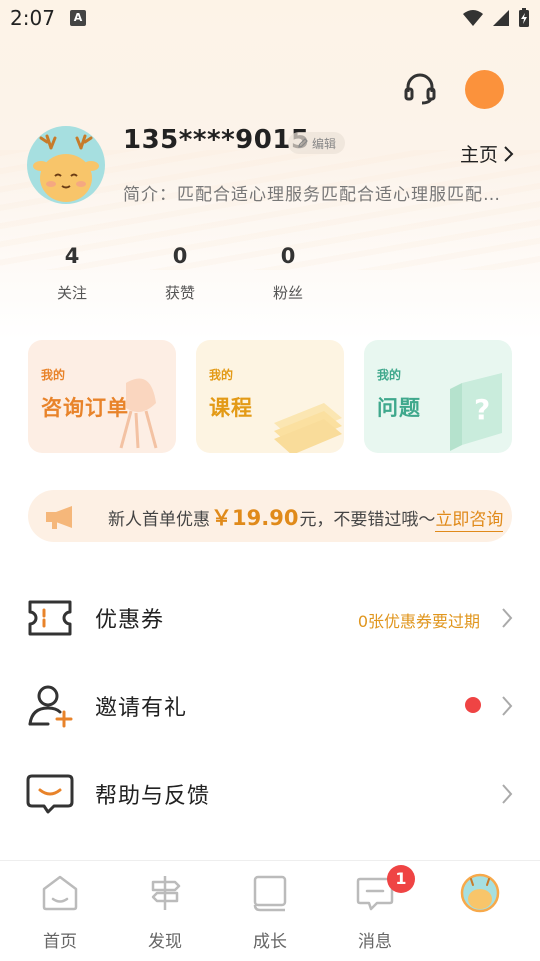 The image size is (540, 961). I want to click on megaphone-icon, so click(59, 517).